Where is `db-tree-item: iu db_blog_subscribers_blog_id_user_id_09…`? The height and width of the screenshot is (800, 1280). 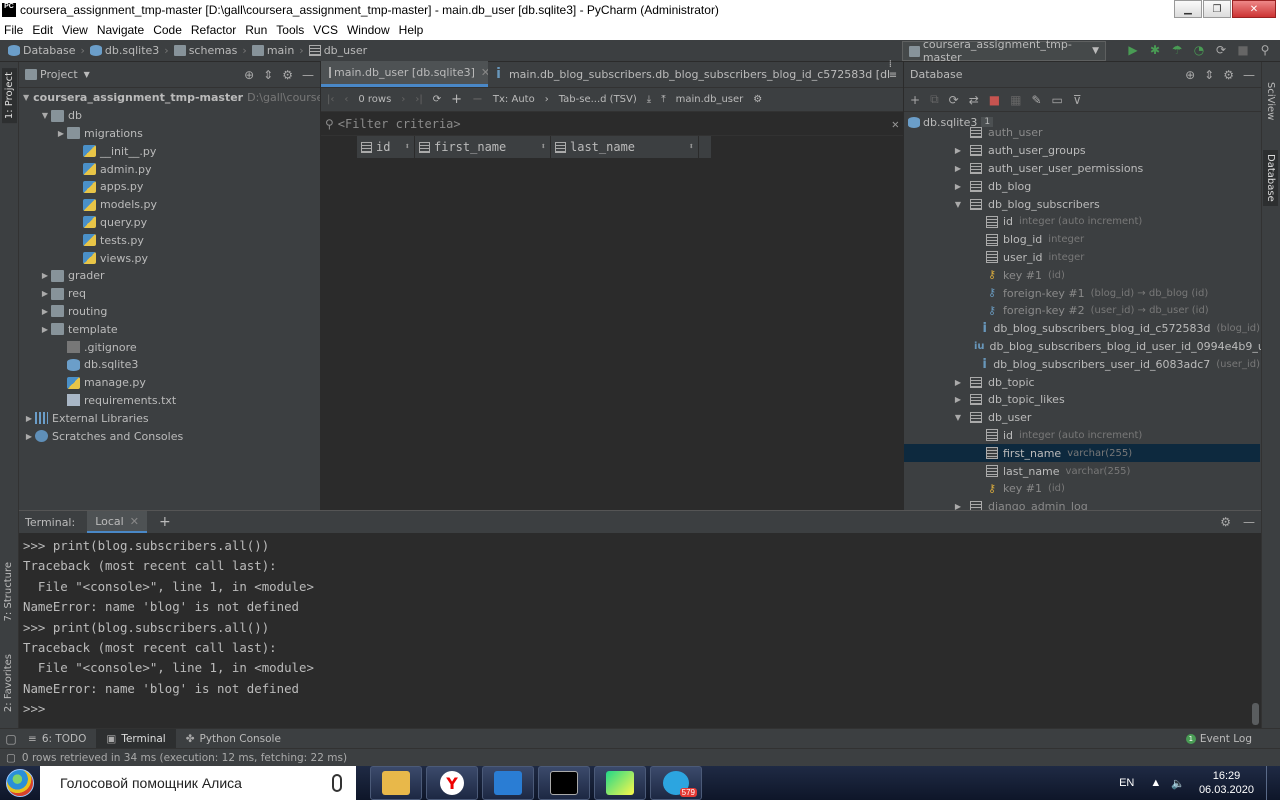
db-tree-item: iu db_blog_subscribers_blog_id_user_id_09… is located at coordinates (1082, 347).